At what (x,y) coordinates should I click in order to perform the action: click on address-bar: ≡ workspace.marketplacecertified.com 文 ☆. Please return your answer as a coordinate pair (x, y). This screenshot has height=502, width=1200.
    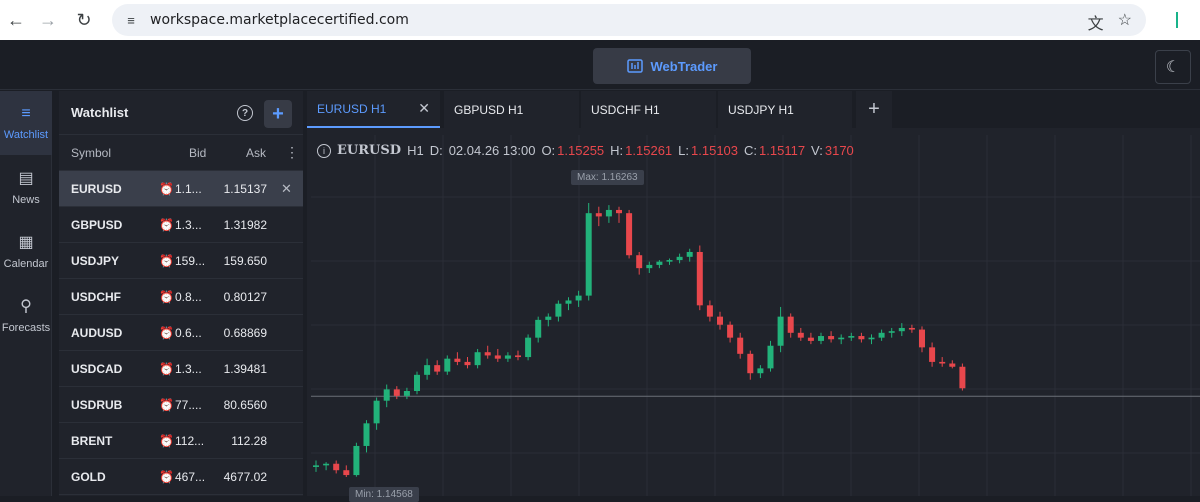
    Looking at the image, I should click on (629, 20).